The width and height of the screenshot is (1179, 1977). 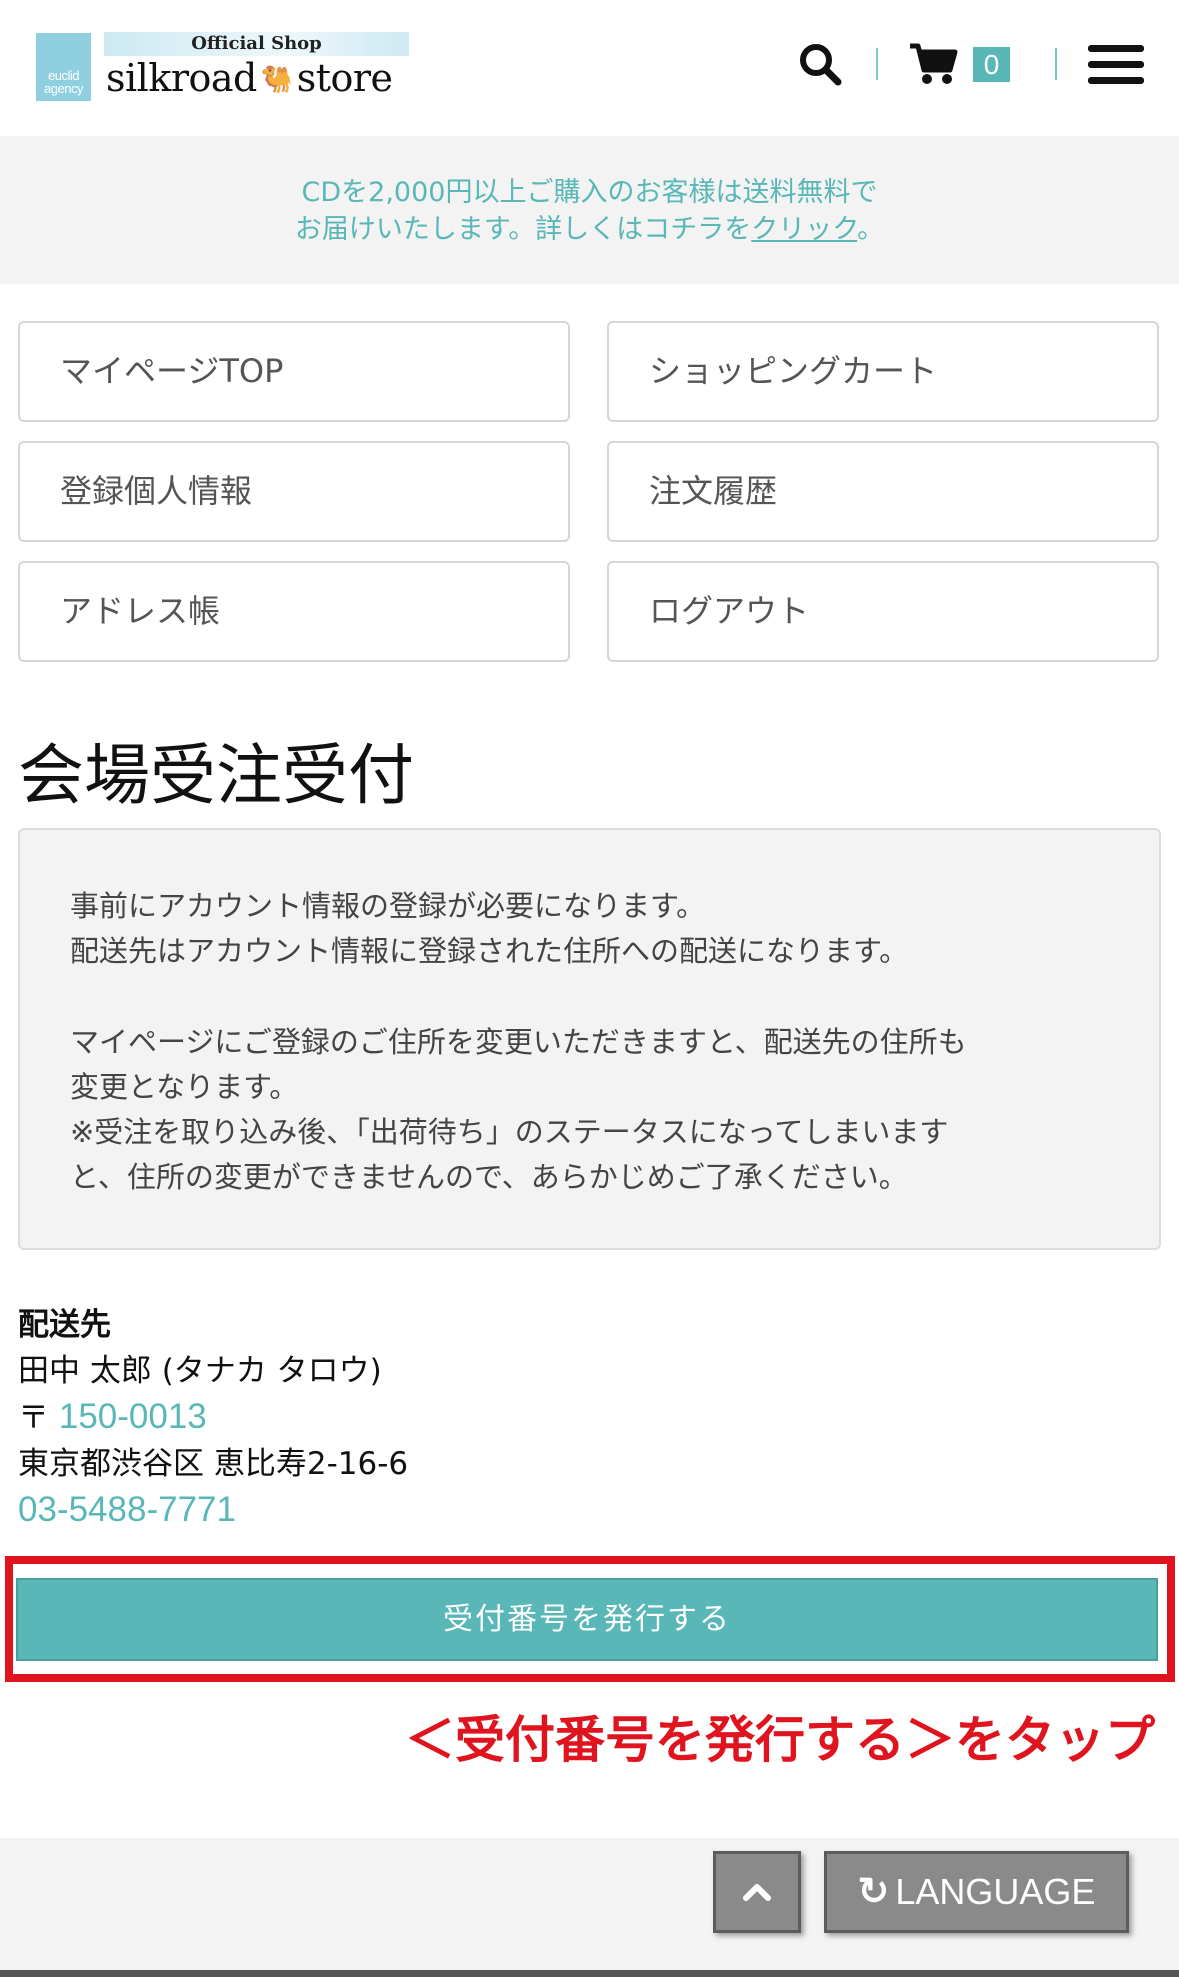 I want to click on postal-mark: 〒, so click(x=33, y=1418).